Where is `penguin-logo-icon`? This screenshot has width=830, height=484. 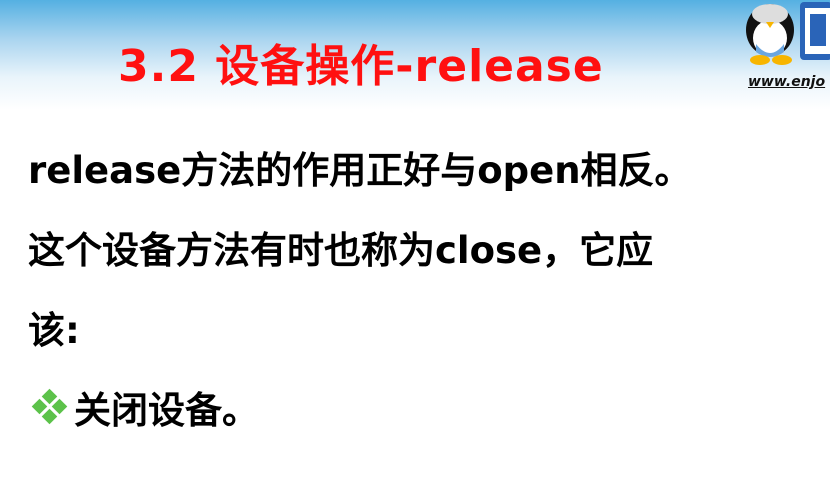
penguin-logo-icon is located at coordinates (788, 33).